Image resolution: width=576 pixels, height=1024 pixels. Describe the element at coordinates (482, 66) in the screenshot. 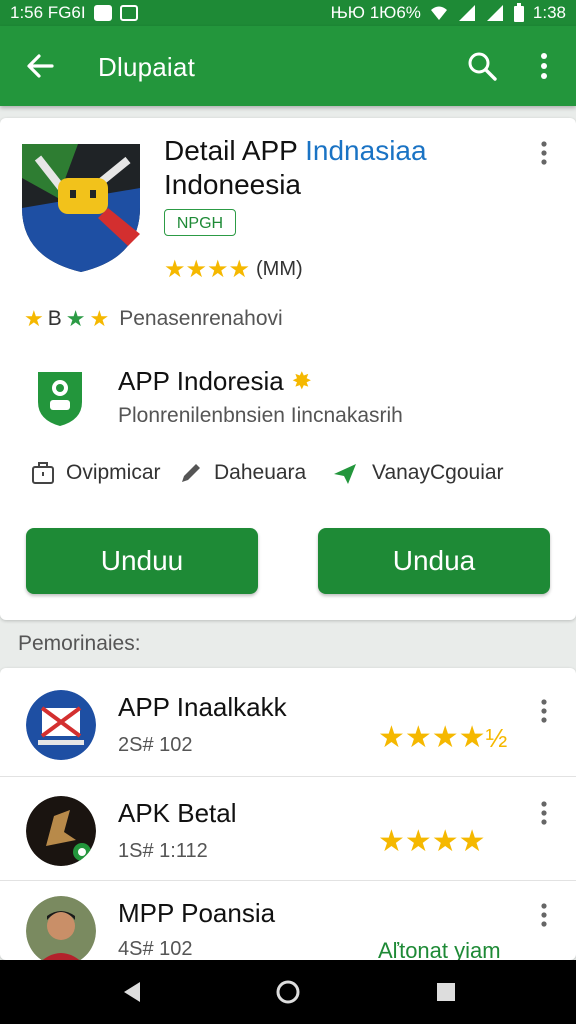

I see `search-icon` at that location.